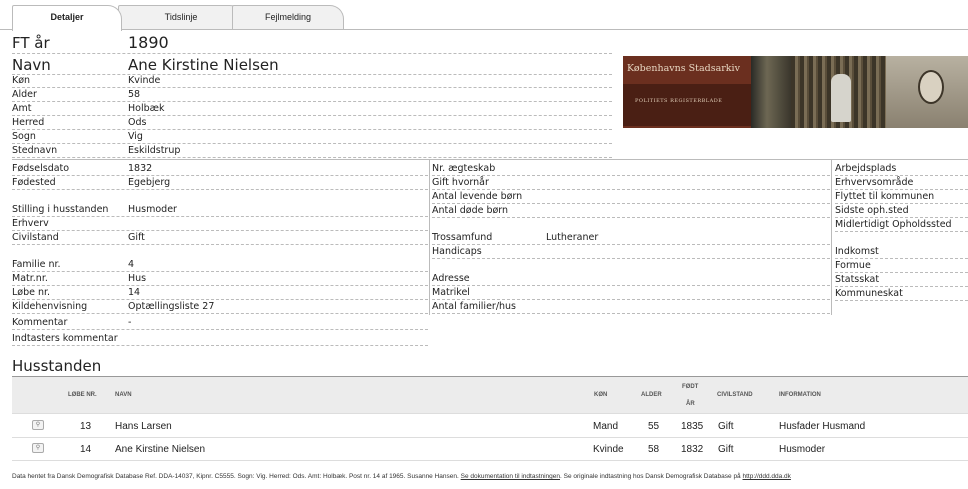  Describe the element at coordinates (288, 17) in the screenshot. I see `tab-fejlmelding: Fejlmelding` at that location.